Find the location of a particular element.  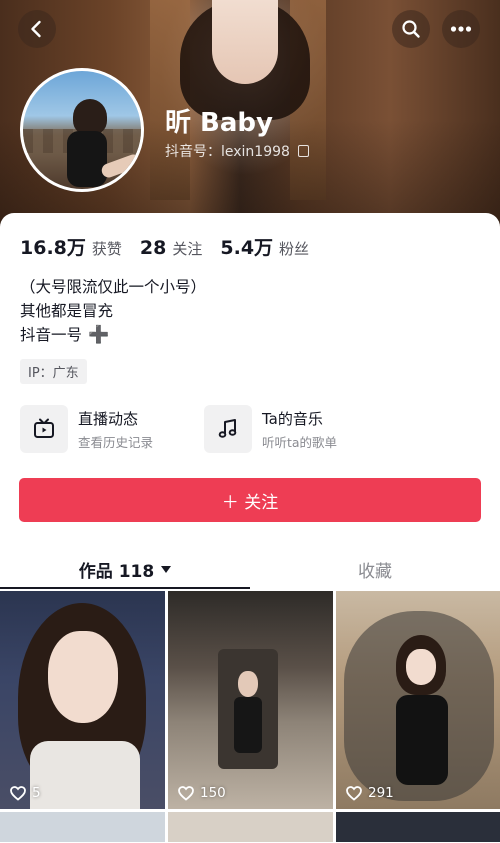

avatar-head is located at coordinates (90, 117).